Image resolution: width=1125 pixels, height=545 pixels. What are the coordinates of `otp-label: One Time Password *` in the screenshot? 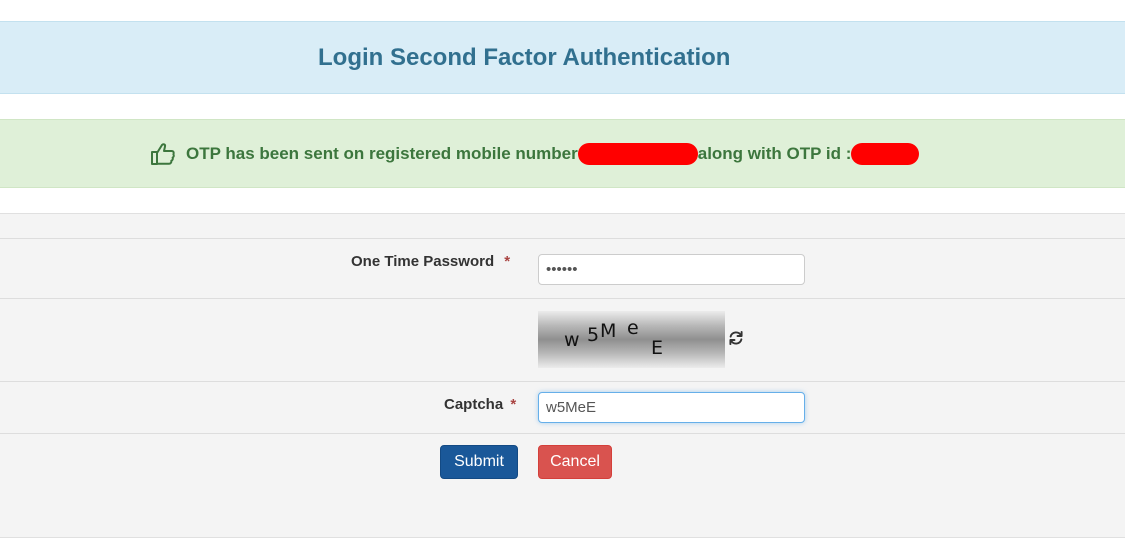 It's located at (430, 261).